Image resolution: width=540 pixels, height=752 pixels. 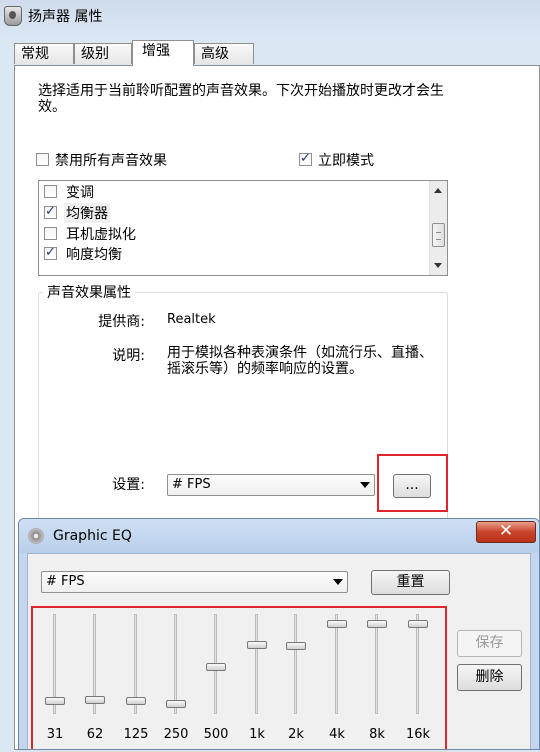 I want to click on settings-label: 设置:, so click(x=128, y=485).